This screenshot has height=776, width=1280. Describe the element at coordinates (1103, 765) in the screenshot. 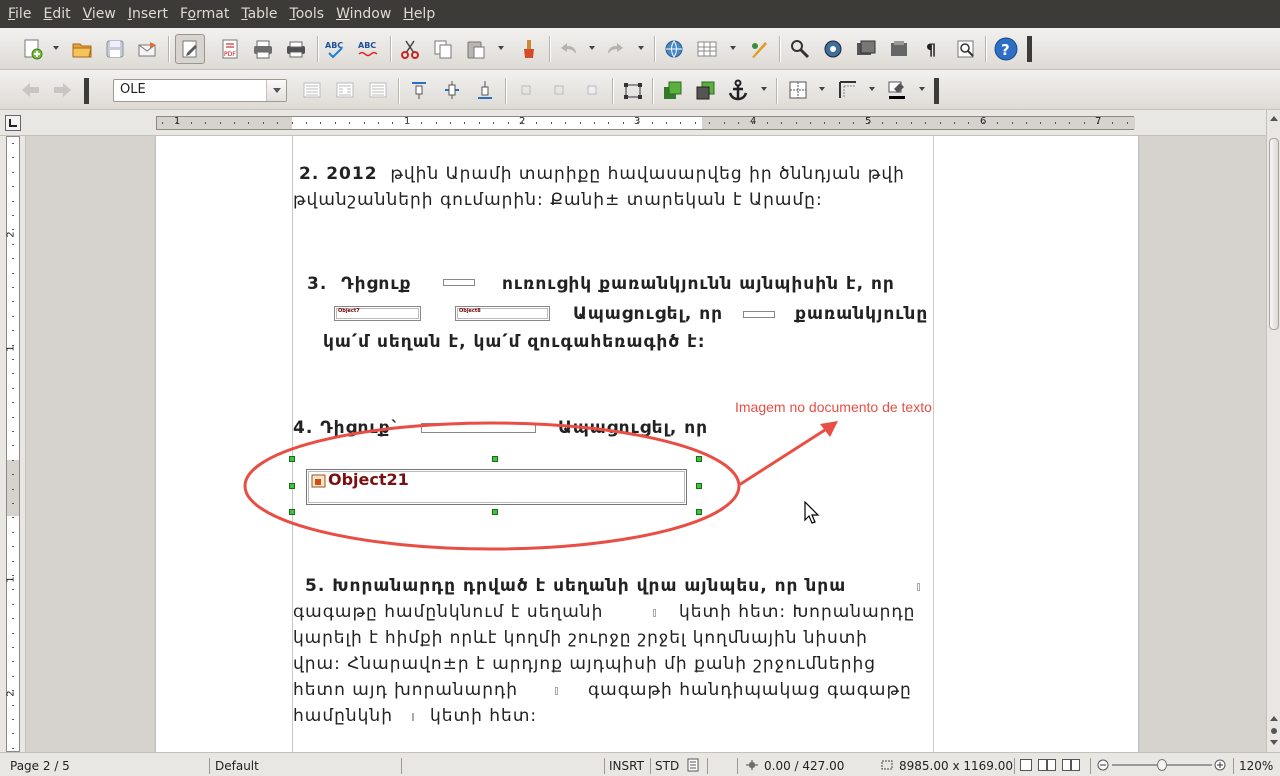

I see `zoom-out-icon` at that location.